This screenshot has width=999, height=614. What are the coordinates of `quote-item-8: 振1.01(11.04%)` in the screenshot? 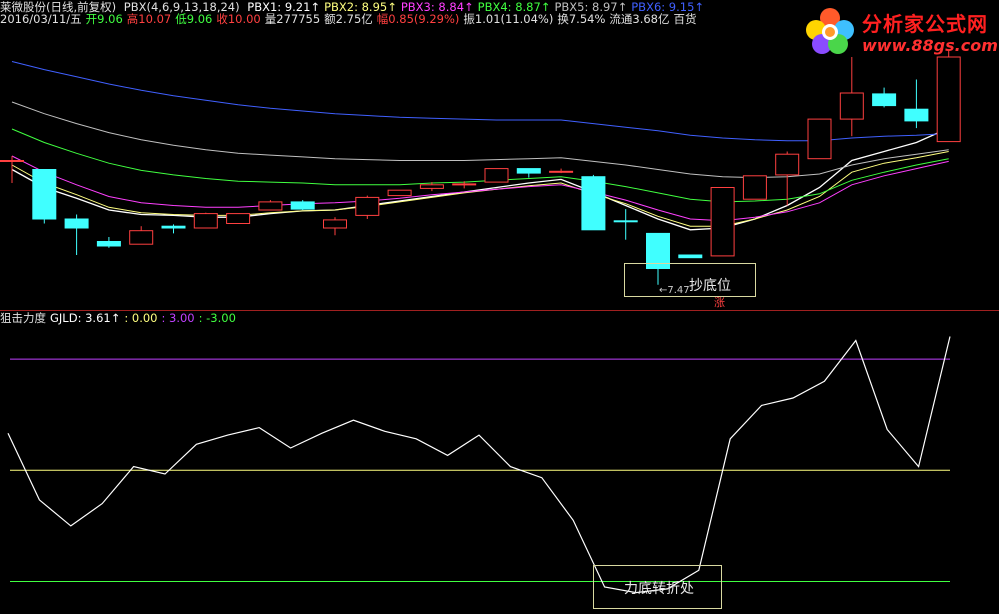 It's located at (508, 19).